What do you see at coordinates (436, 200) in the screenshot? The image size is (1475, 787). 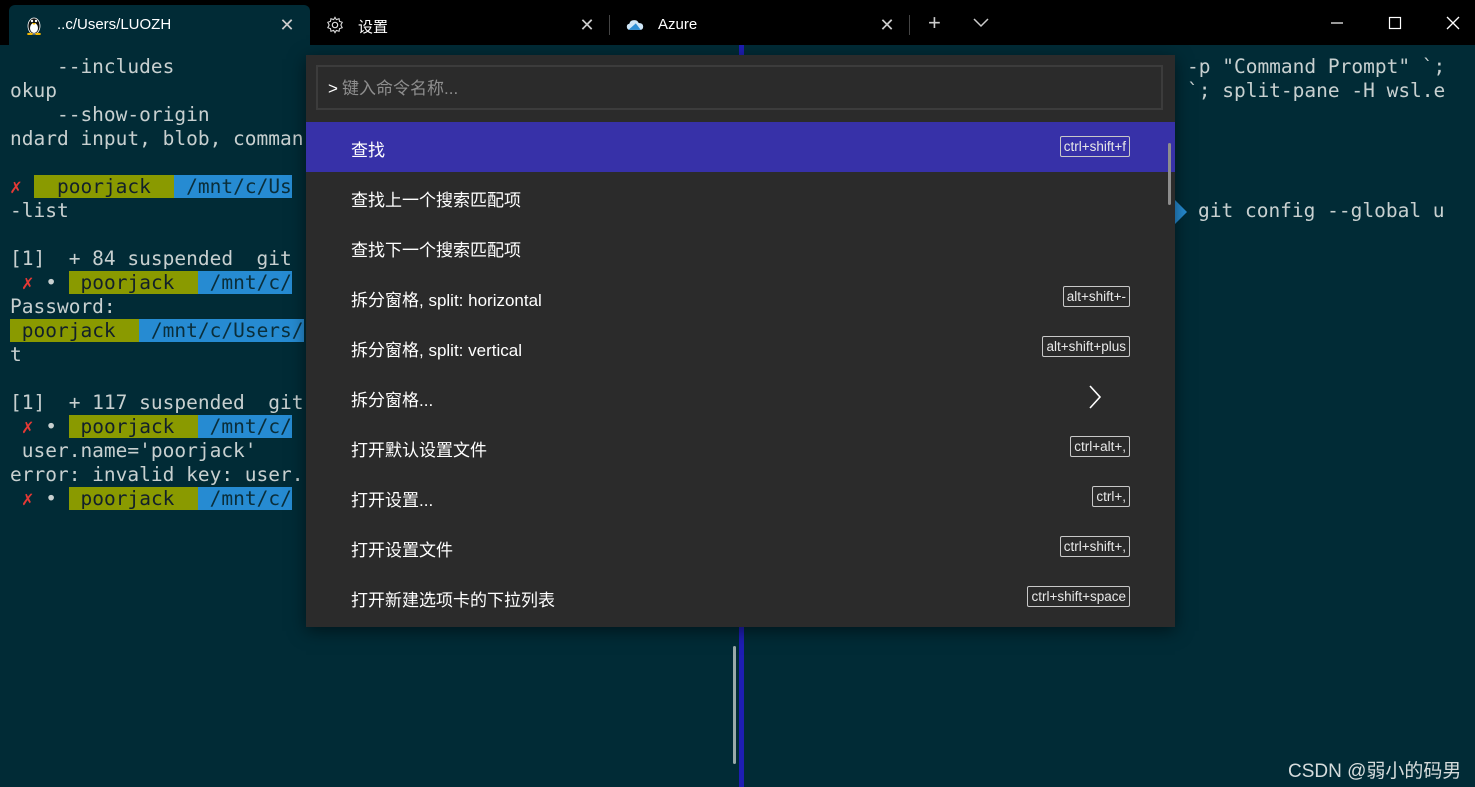 I see `command-label: 查找上一个搜索匹配项` at bounding box center [436, 200].